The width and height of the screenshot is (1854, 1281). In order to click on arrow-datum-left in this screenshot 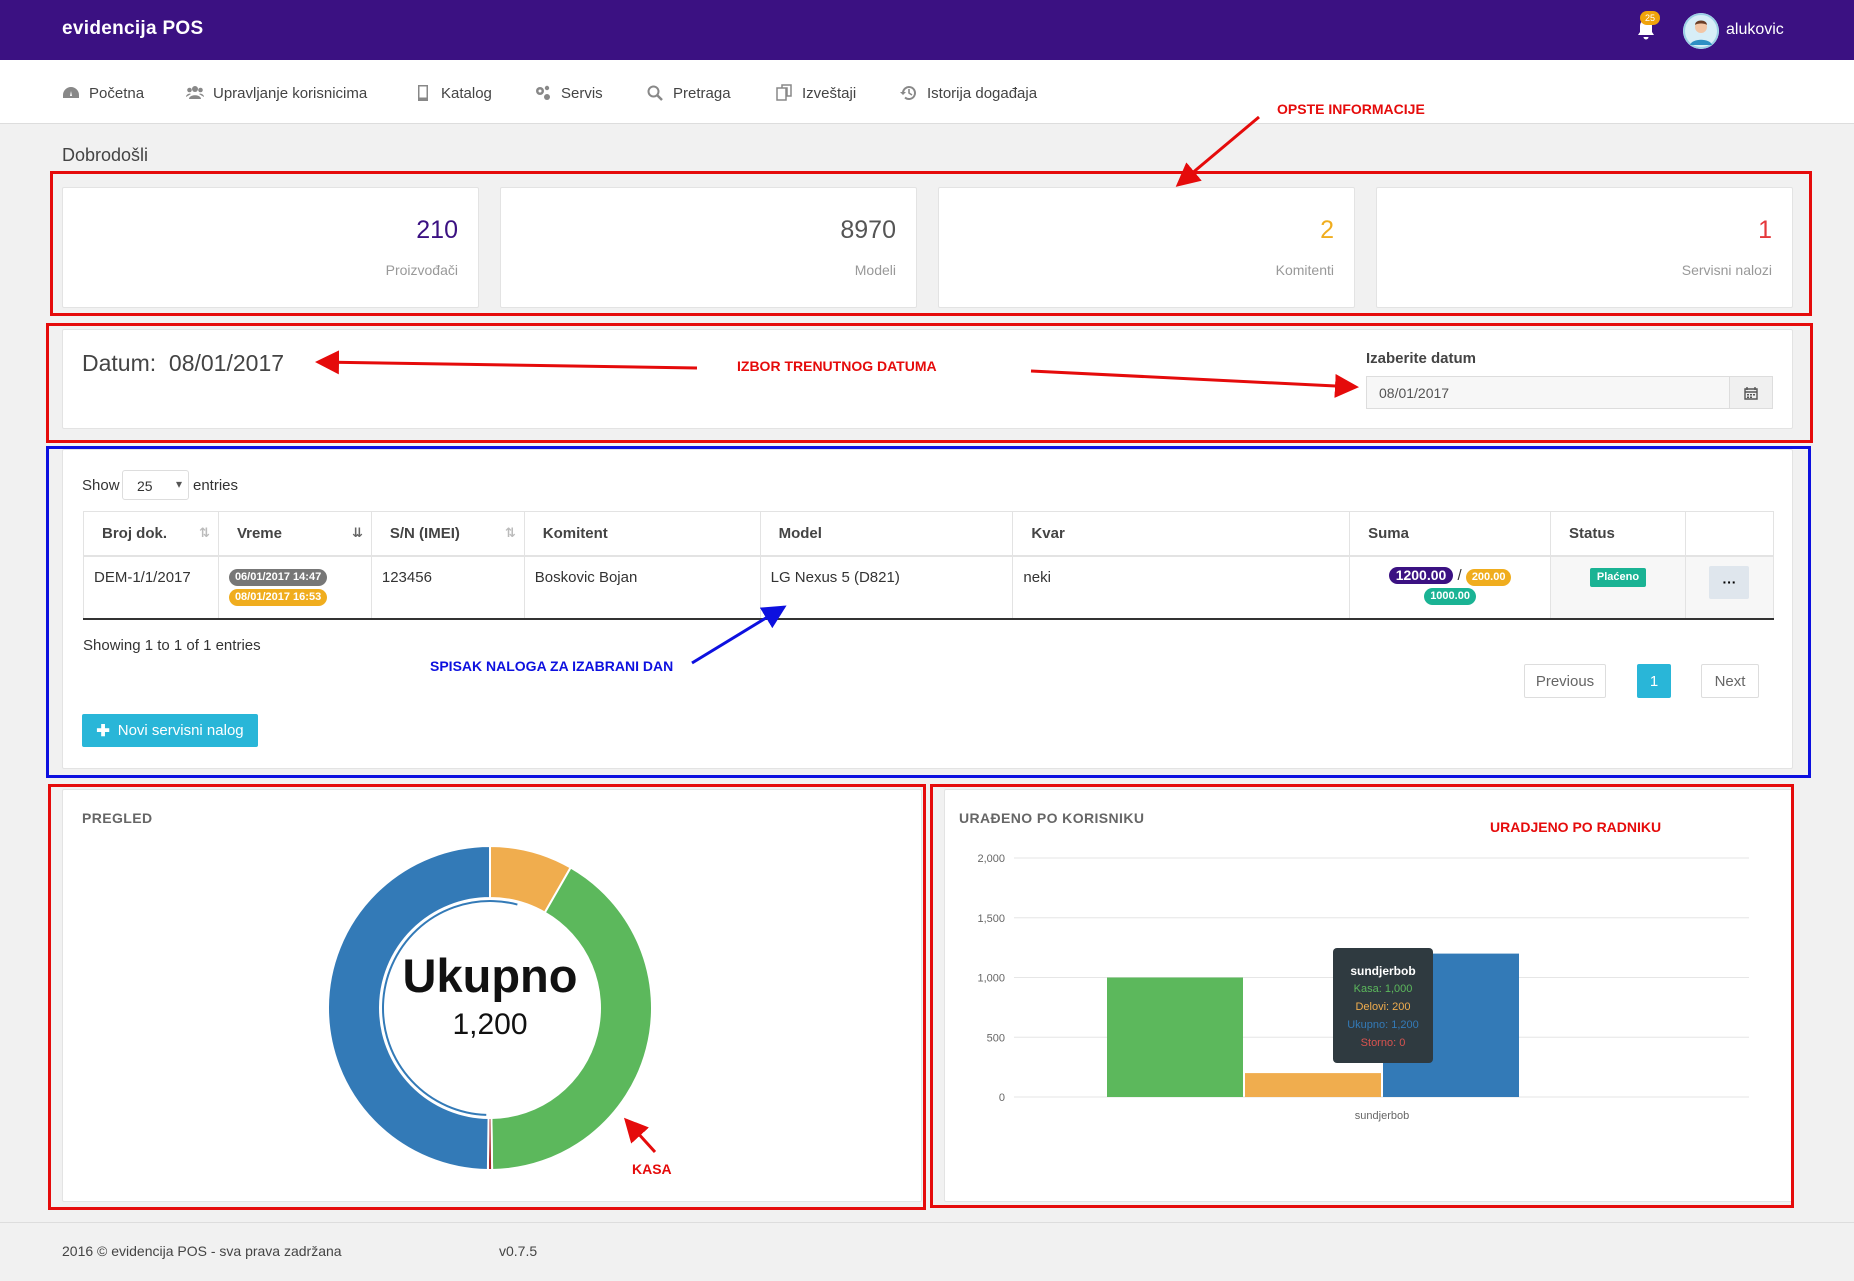, I will do `click(506, 362)`.